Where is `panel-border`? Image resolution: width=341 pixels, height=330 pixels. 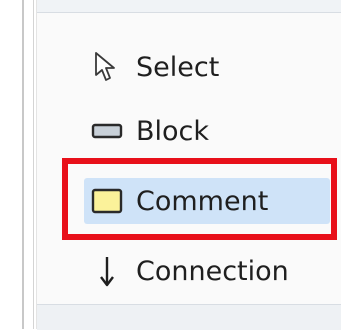
panel-border is located at coordinates (33, 164).